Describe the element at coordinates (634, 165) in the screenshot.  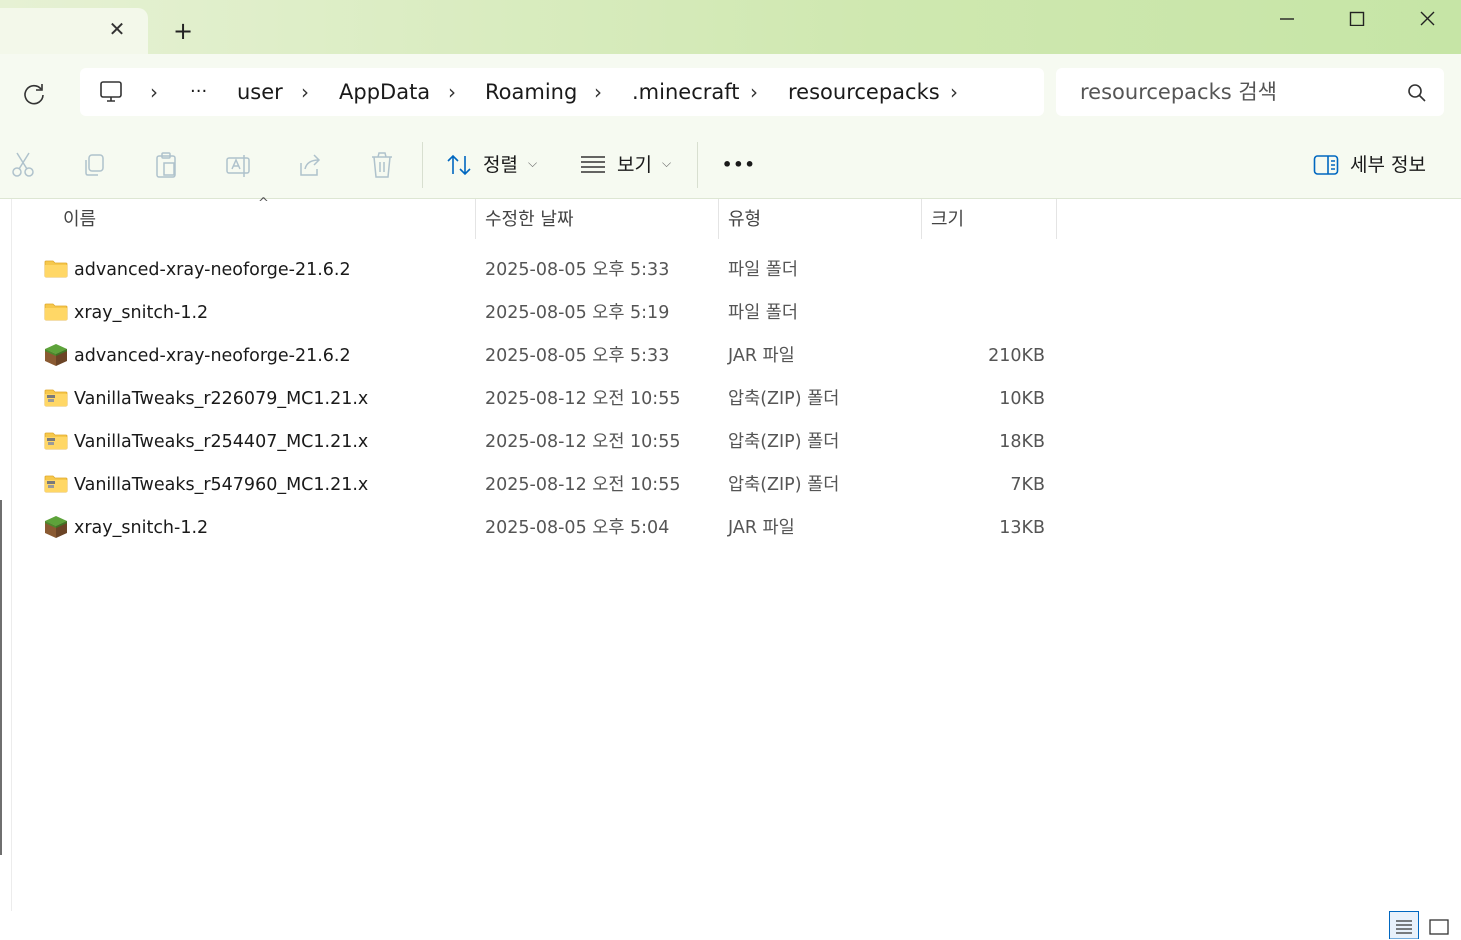
I see `view-button: 보기` at that location.